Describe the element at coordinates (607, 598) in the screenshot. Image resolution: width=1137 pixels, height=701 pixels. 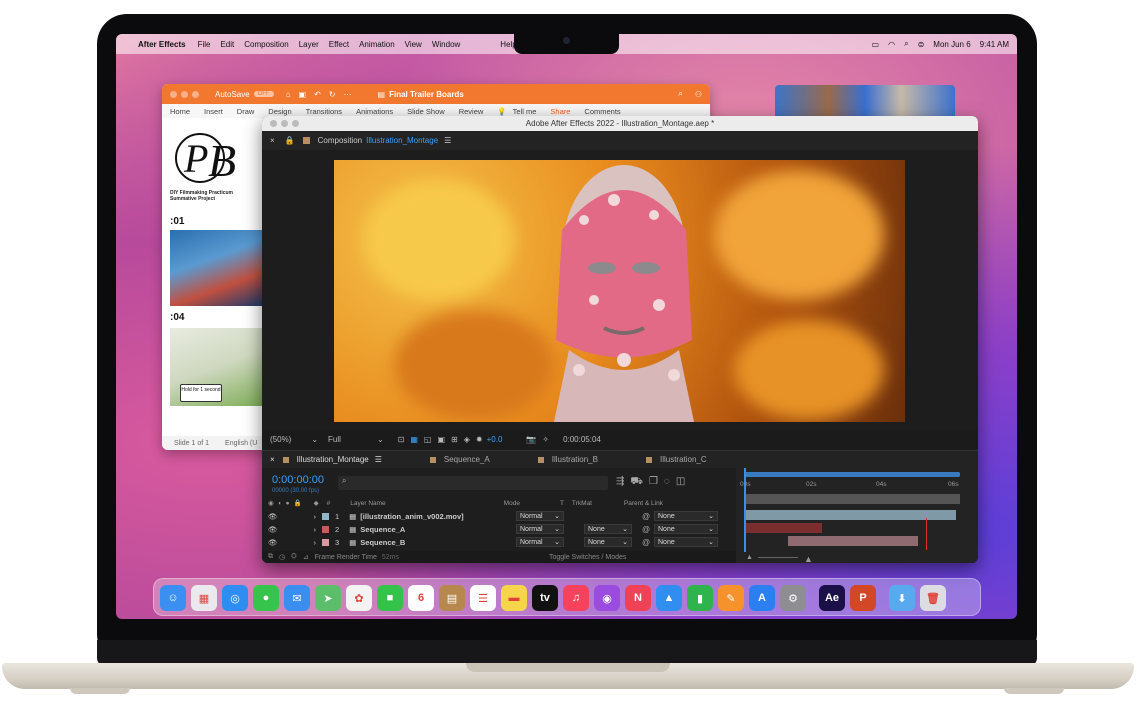
I see `podcasts-icon: ◉` at that location.